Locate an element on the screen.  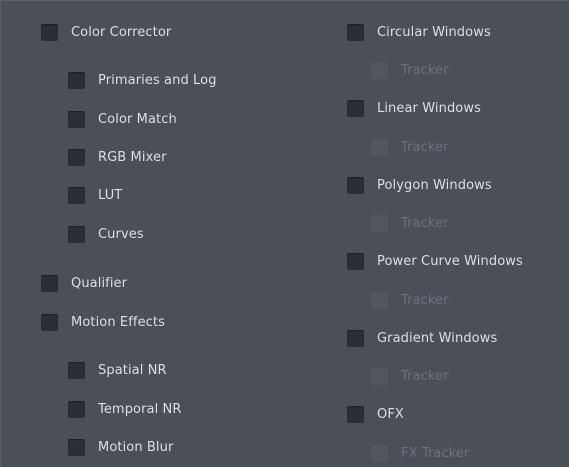
spatial-nr-checkbox is located at coordinates (76, 370).